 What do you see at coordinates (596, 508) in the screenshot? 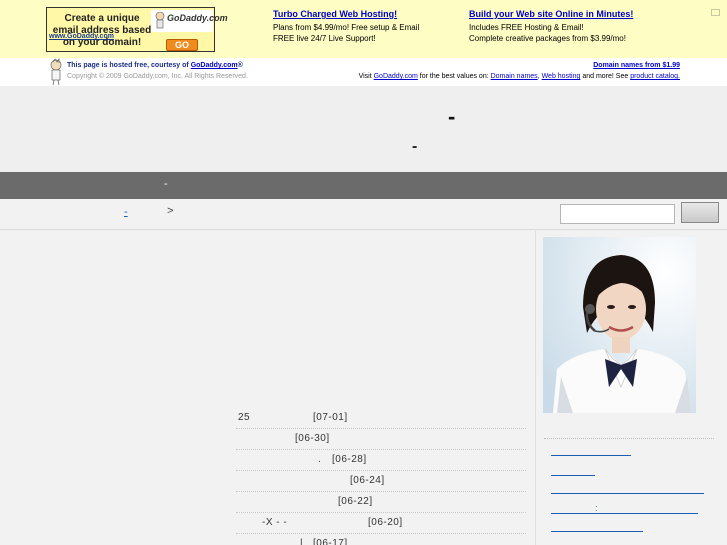
I see `sidebar-colon: :` at bounding box center [596, 508].